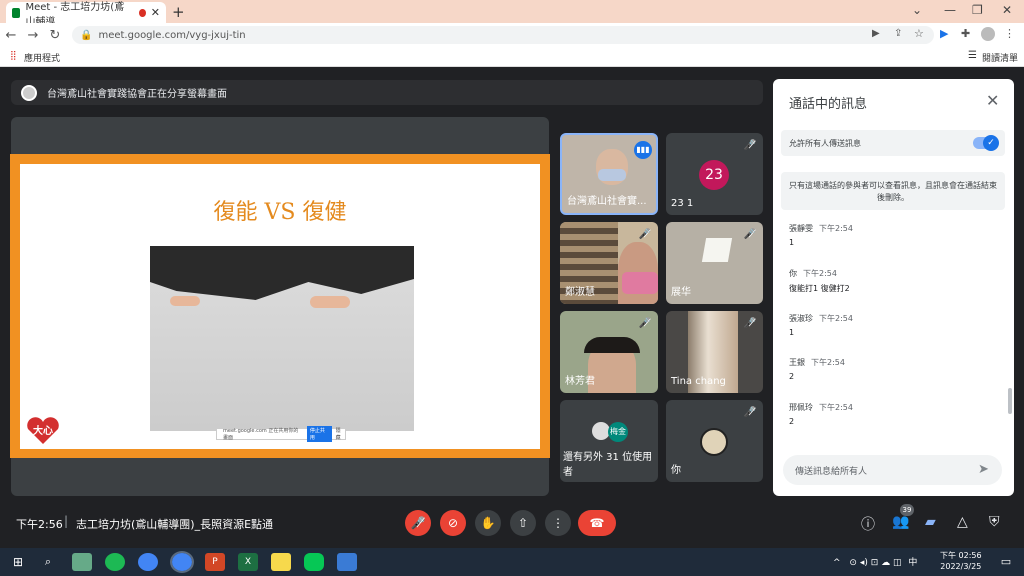  I want to click on chat-message: 邢佩玲 下午2:54 2, so click(821, 414).